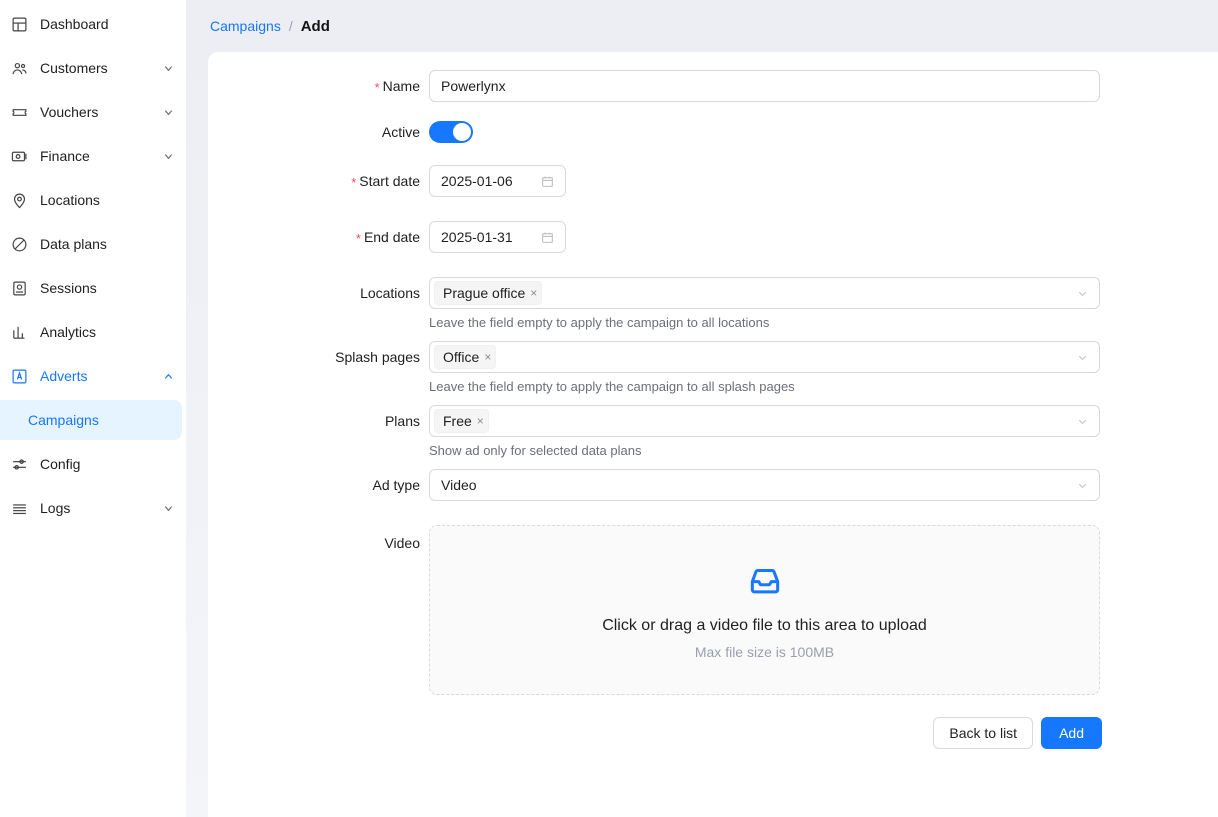 This screenshot has width=1218, height=817. What do you see at coordinates (93, 376) in the screenshot?
I see `sidebar-item-adverts: Adverts` at bounding box center [93, 376].